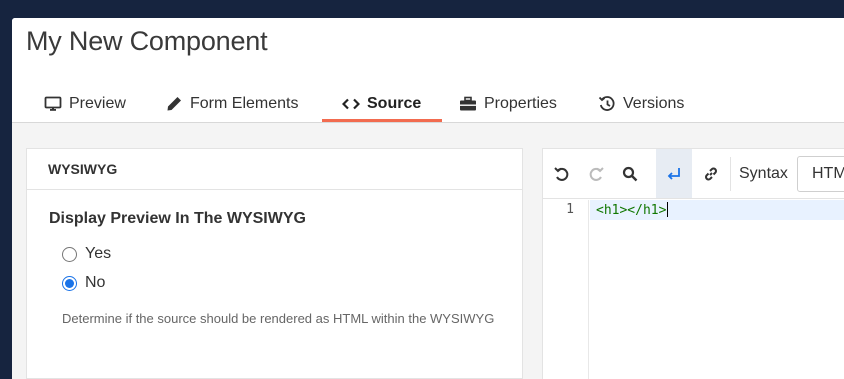 This screenshot has width=844, height=379. Describe the element at coordinates (69, 254) in the screenshot. I see `radio-yes` at that location.